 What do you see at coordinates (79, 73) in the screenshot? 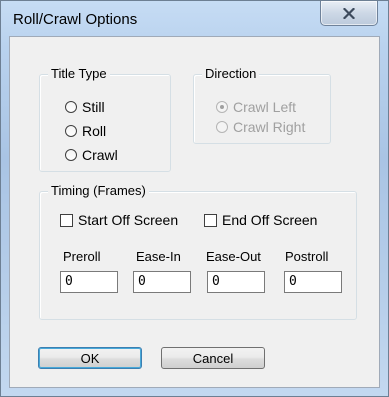
I see `title-type-legend: Title Type` at bounding box center [79, 73].